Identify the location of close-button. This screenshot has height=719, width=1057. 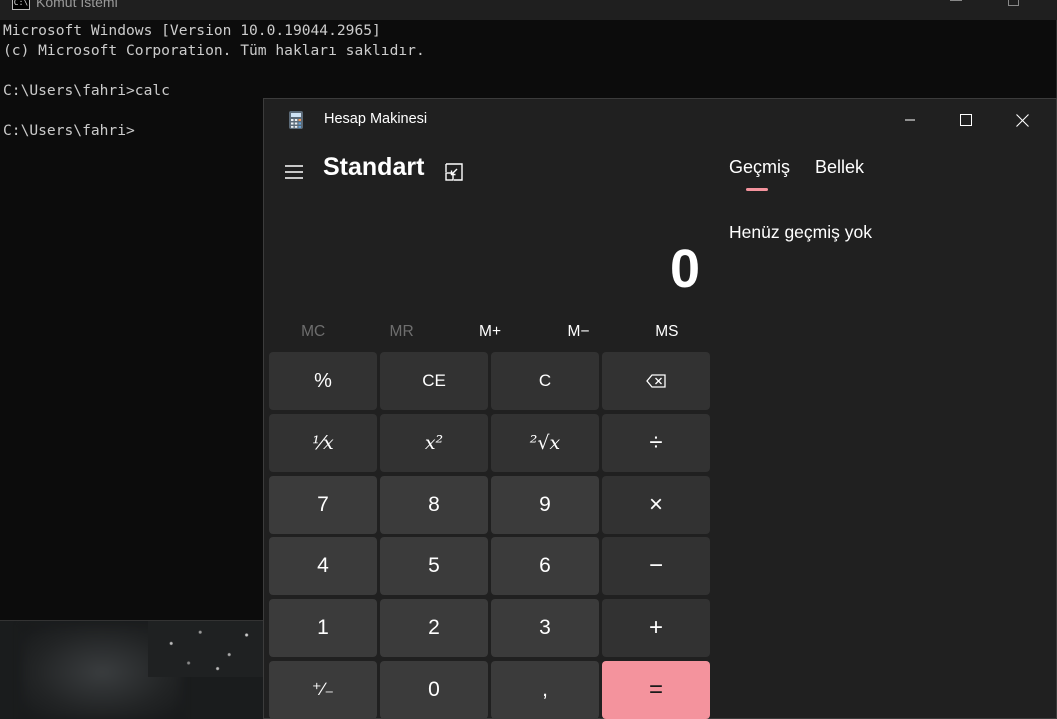
(1022, 120).